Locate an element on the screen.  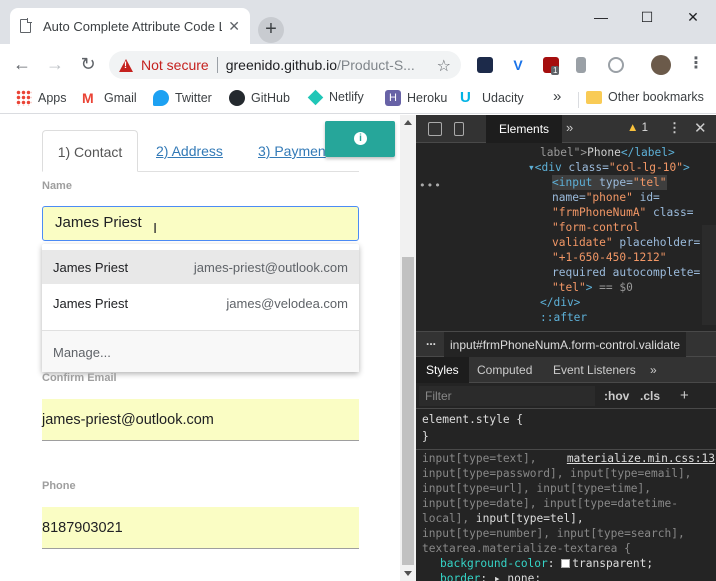
ublock-extension-icon: 1 is located at coordinates (551, 66).